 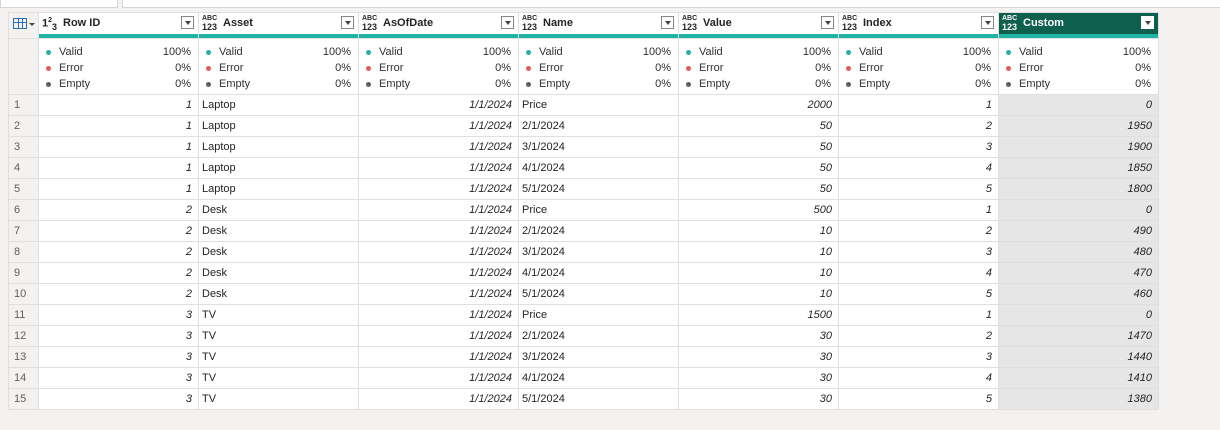 What do you see at coordinates (1078, 168) in the screenshot?
I see `table-cell: 1850` at bounding box center [1078, 168].